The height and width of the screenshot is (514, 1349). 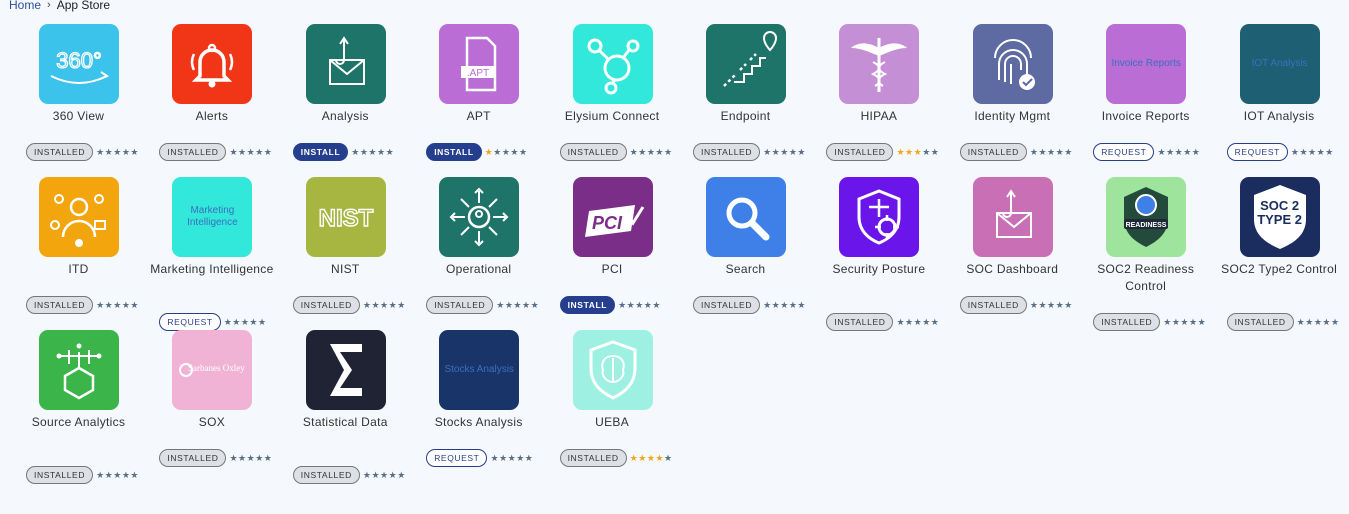 I want to click on app-card: UEBA INSTALLED ★★★★★, so click(x=612, y=405).